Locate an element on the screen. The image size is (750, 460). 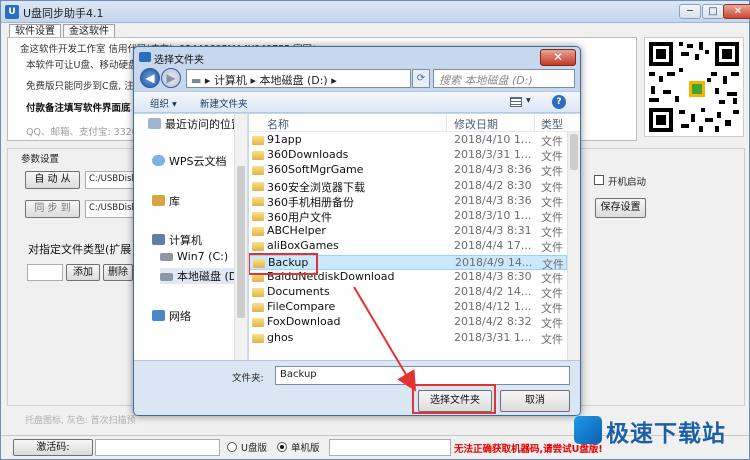
about-line: 本软件可让U盘、移动硬盘 is located at coordinates (82, 65).